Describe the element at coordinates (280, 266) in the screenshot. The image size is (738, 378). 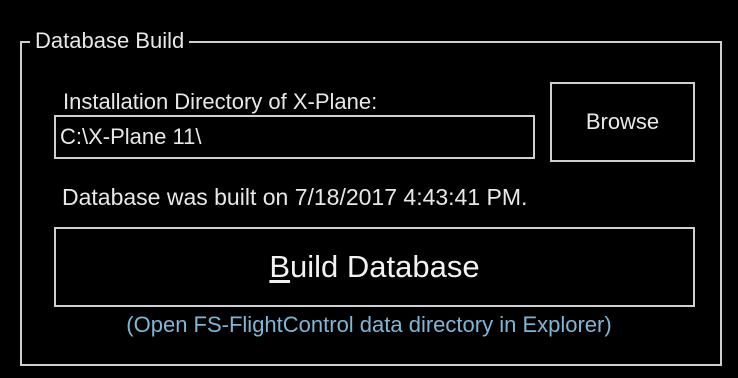
I see `build-database-mnemonic: B` at that location.